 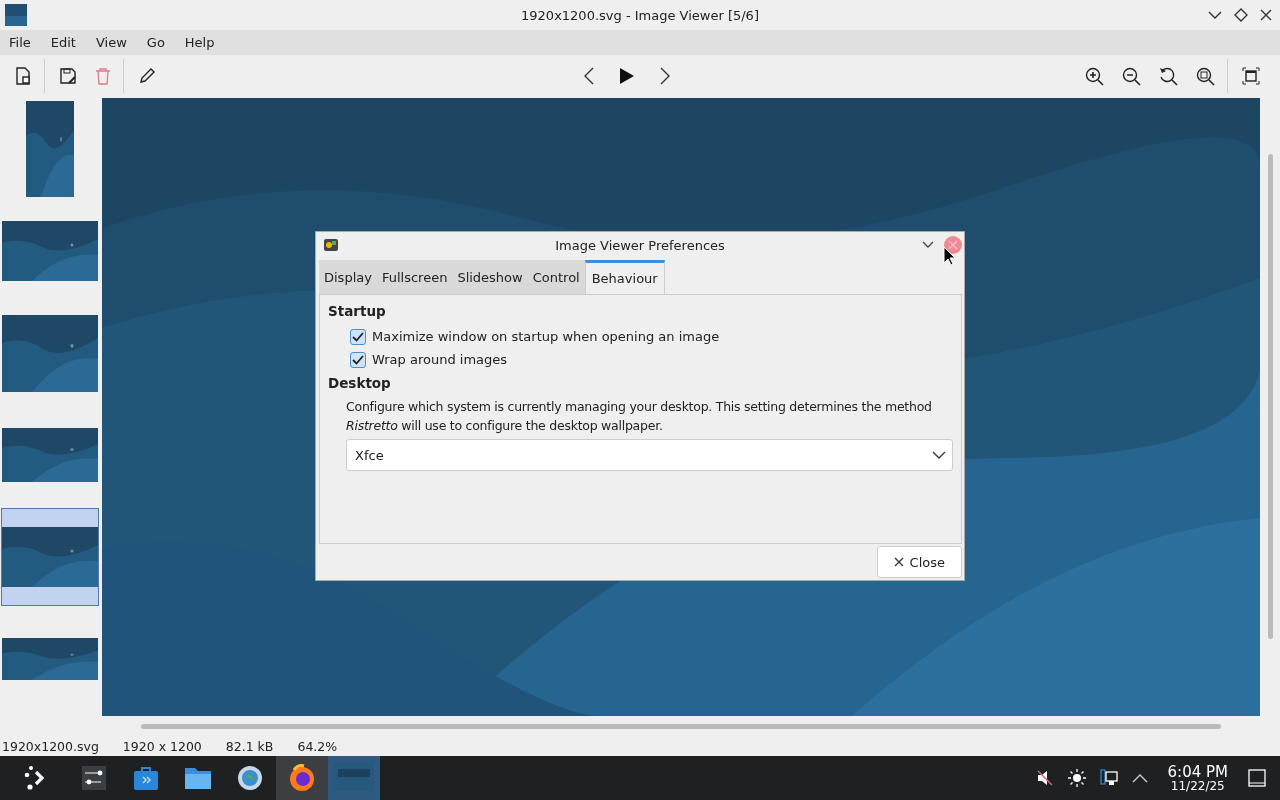 What do you see at coordinates (348, 277) in the screenshot?
I see `tab: Display` at bounding box center [348, 277].